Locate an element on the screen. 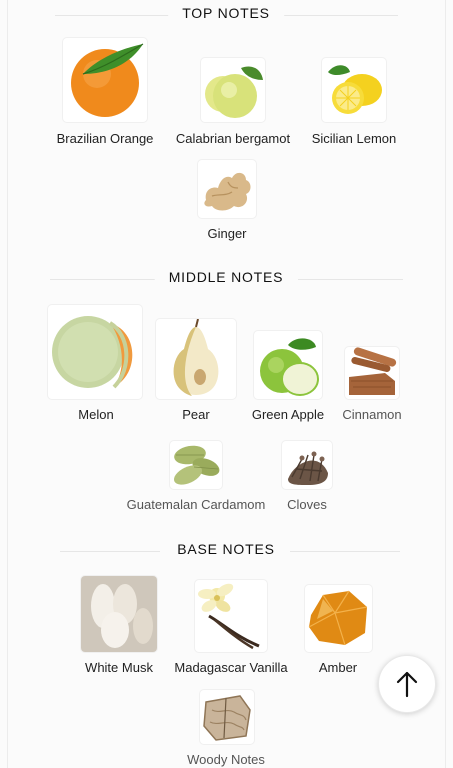 The width and height of the screenshot is (453, 768). base-notes-header: BASE NOTES is located at coordinates (226, 552).